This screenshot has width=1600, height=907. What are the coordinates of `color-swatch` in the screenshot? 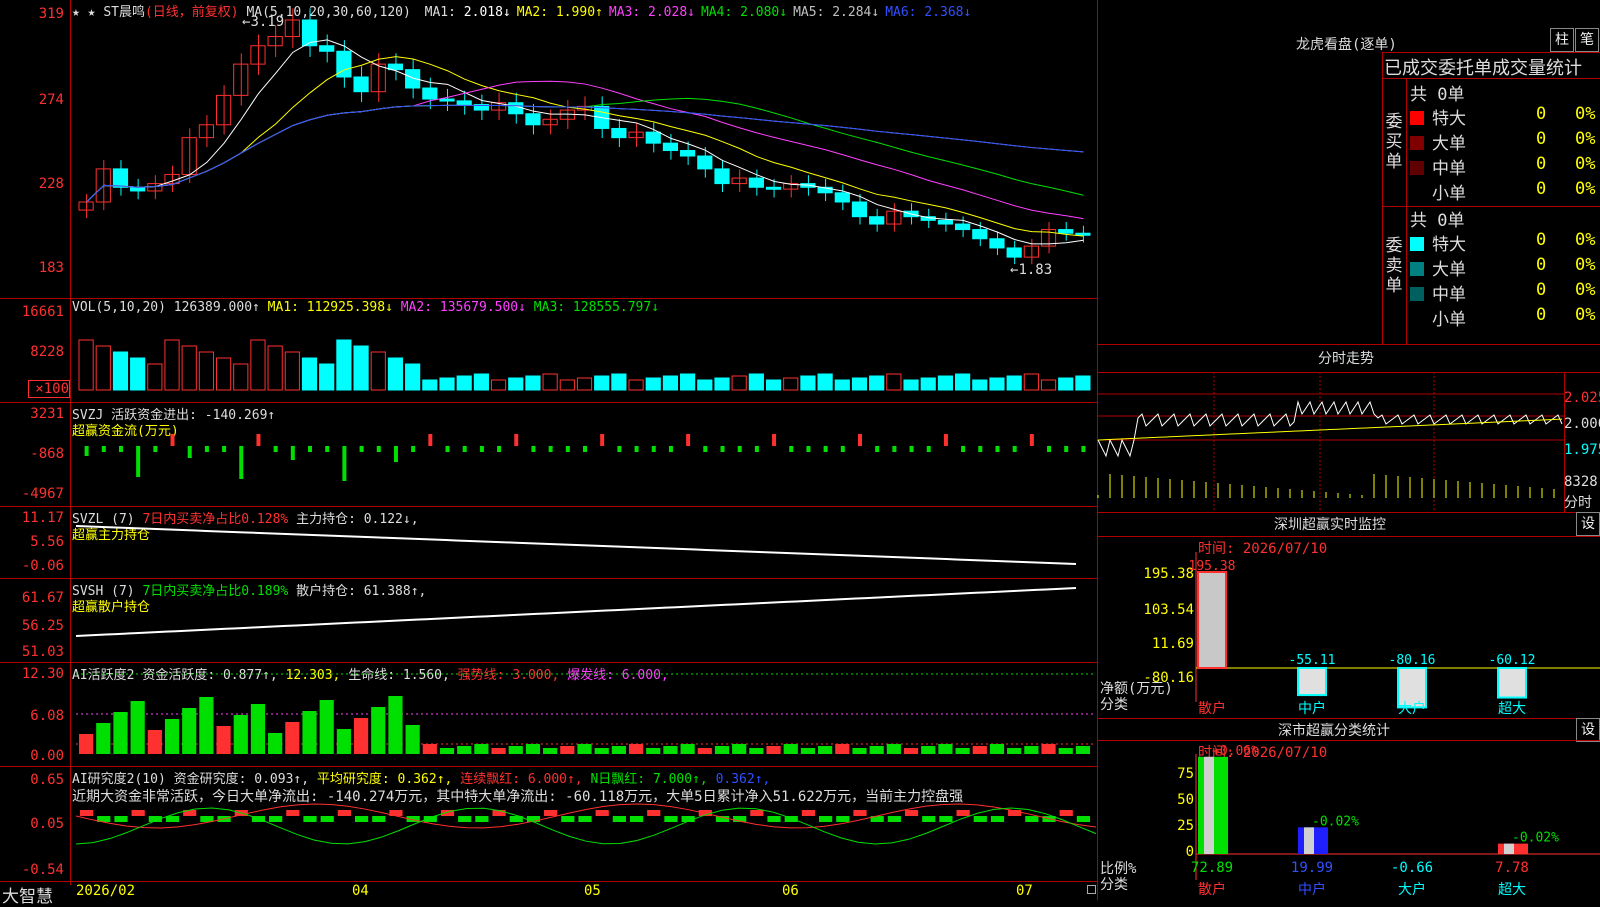 It's located at (1417, 168).